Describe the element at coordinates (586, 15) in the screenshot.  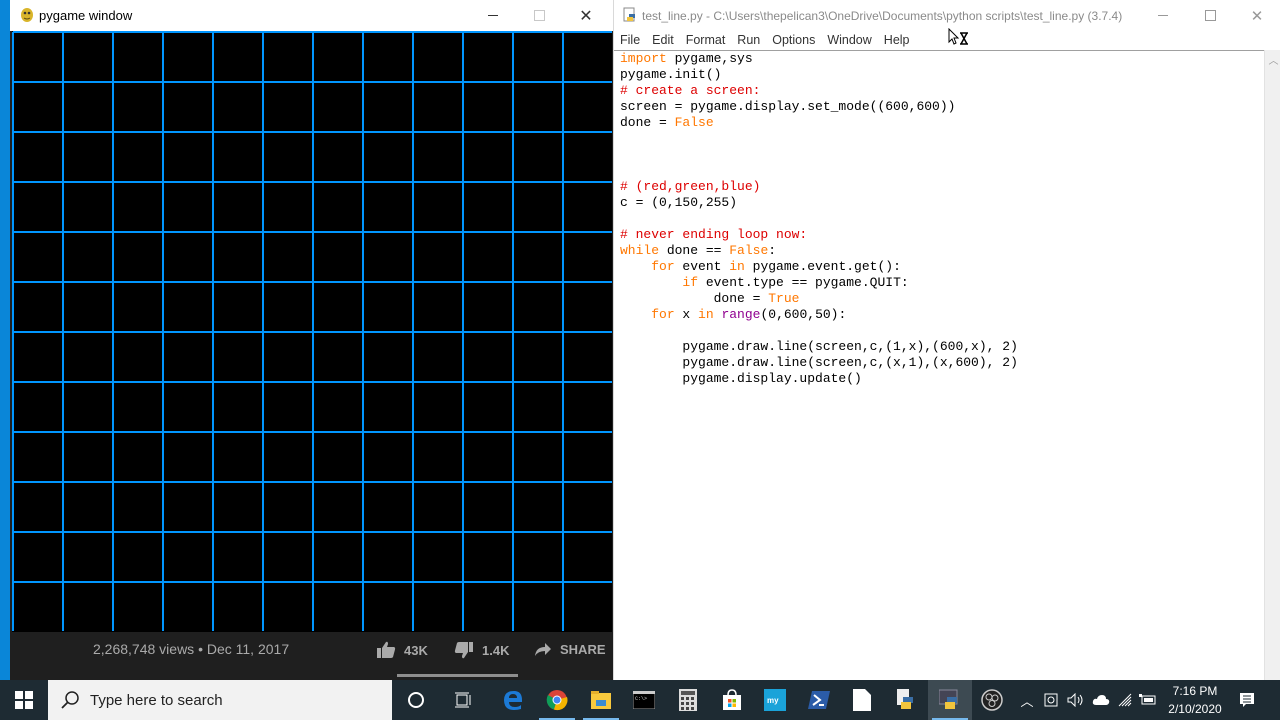
I see `close-button: ✕` at that location.